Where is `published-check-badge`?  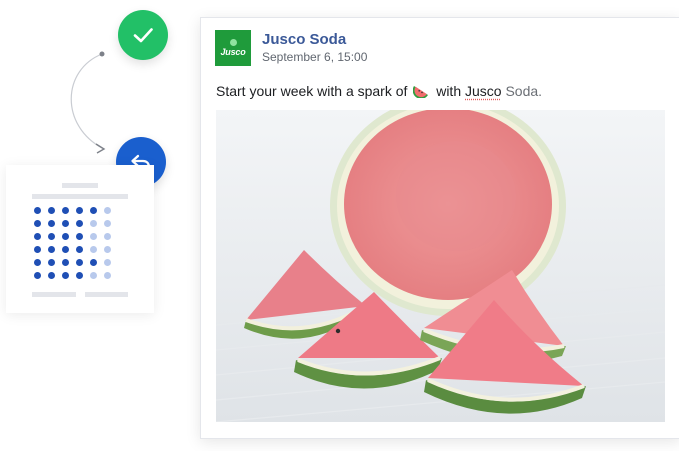 published-check-badge is located at coordinates (143, 35).